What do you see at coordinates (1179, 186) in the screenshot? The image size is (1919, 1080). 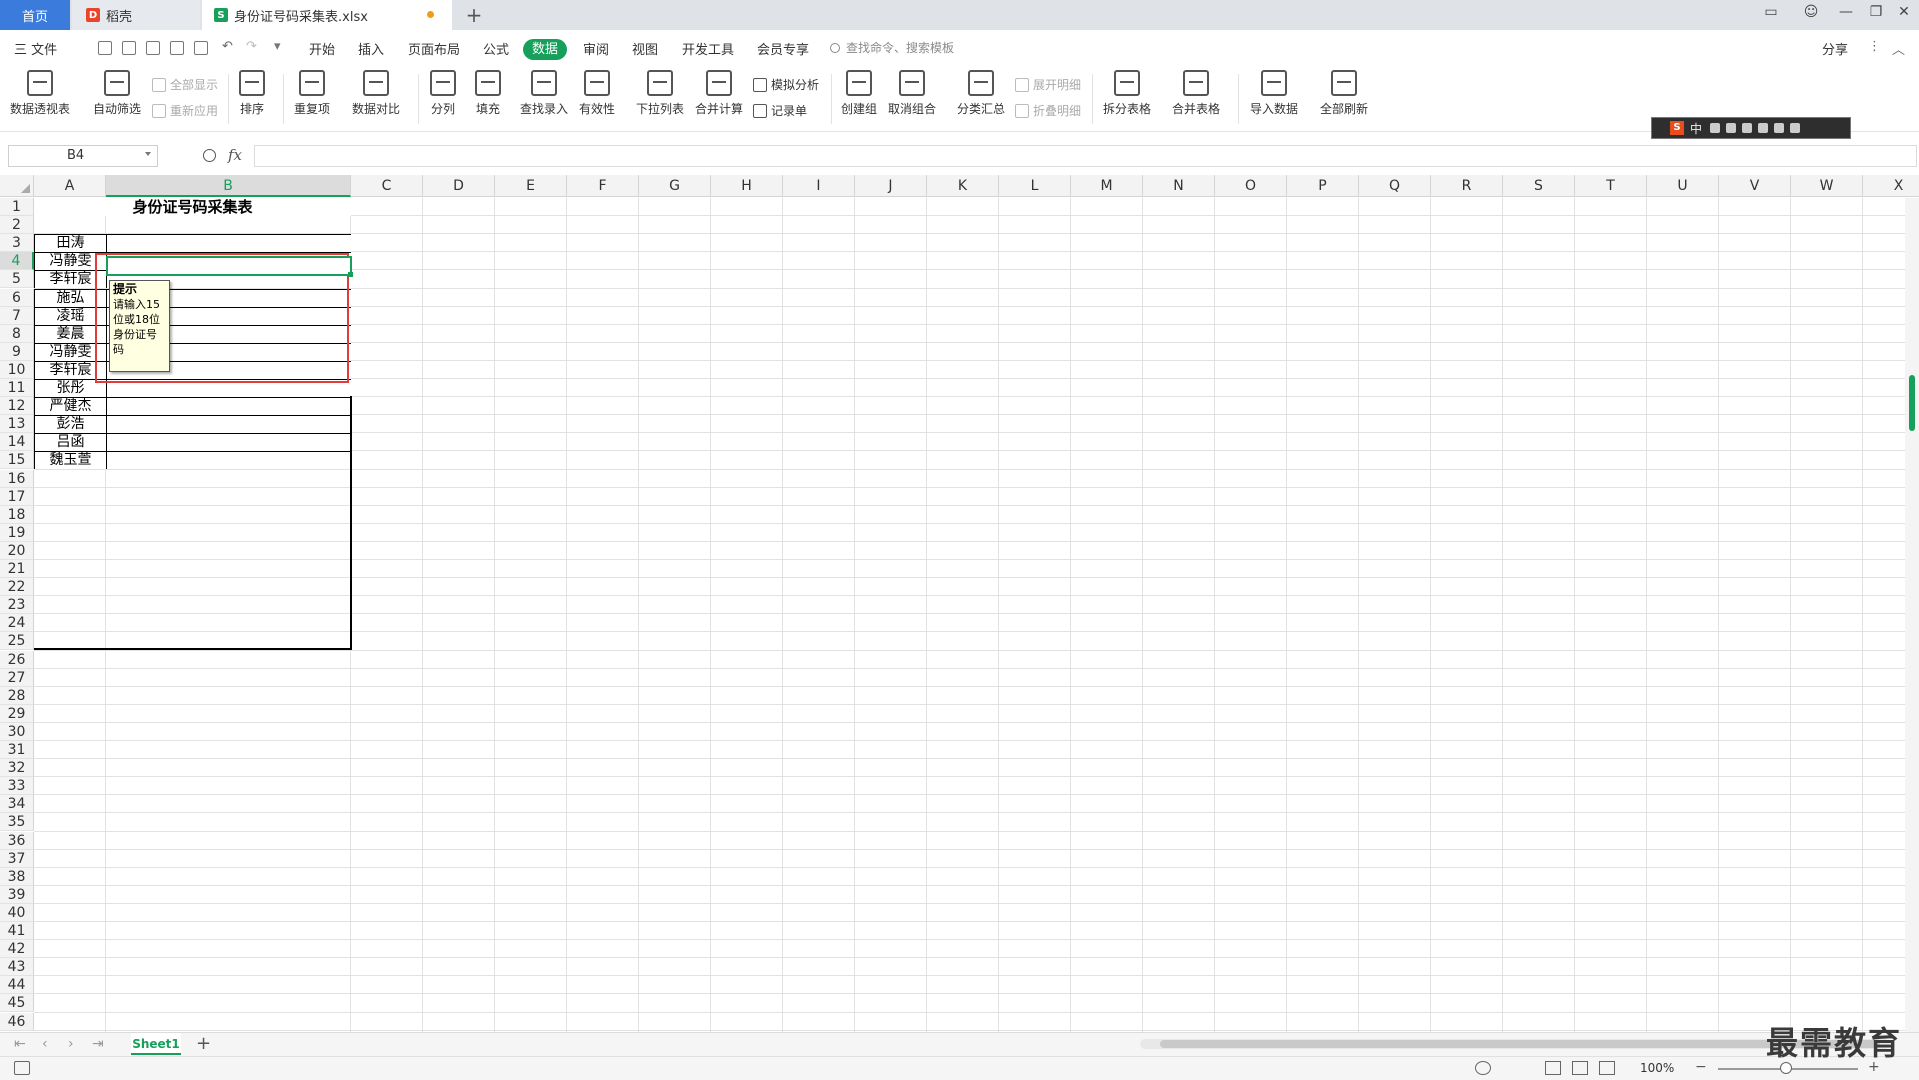 I see `column-header-n: N` at bounding box center [1179, 186].